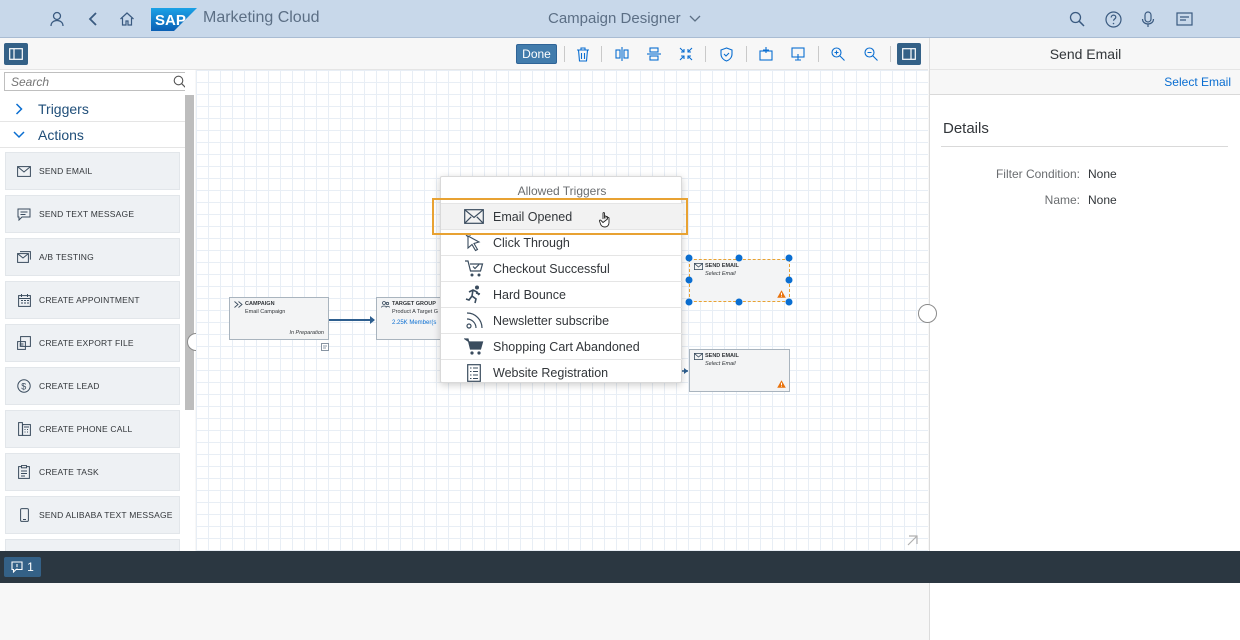 The height and width of the screenshot is (640, 1240). What do you see at coordinates (1084, 146) in the screenshot?
I see `details-divider` at bounding box center [1084, 146].